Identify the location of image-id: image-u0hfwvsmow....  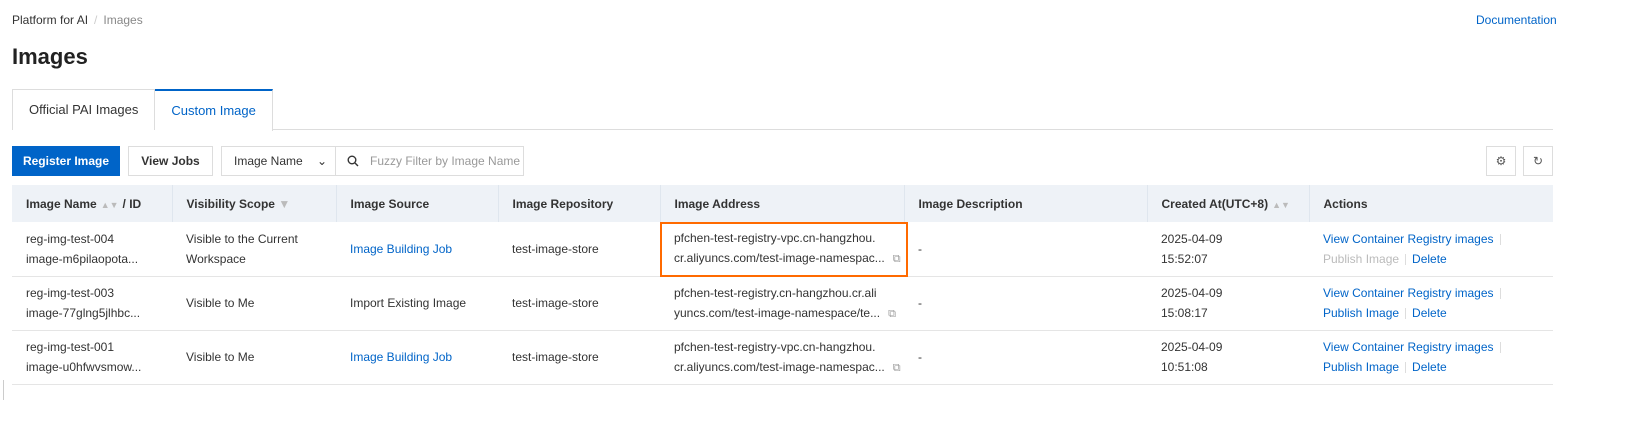
(84, 367).